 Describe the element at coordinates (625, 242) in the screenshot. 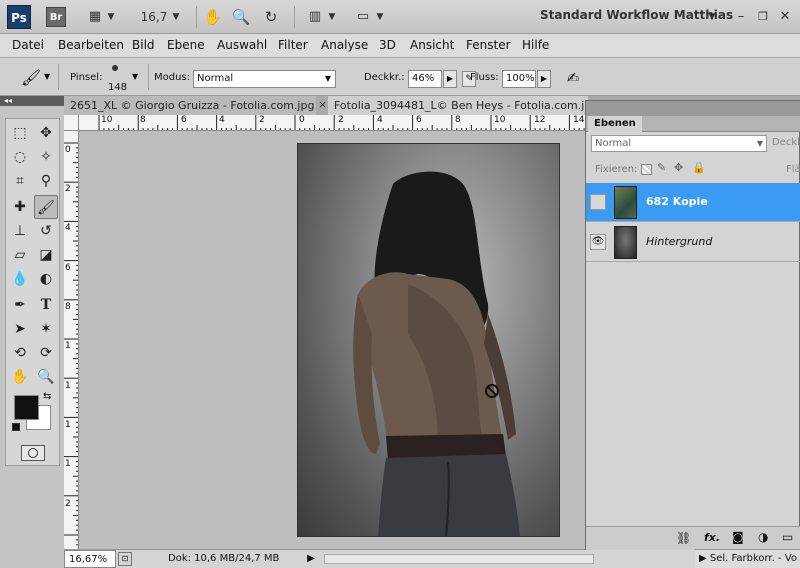

I see `layer-thumbnail` at that location.